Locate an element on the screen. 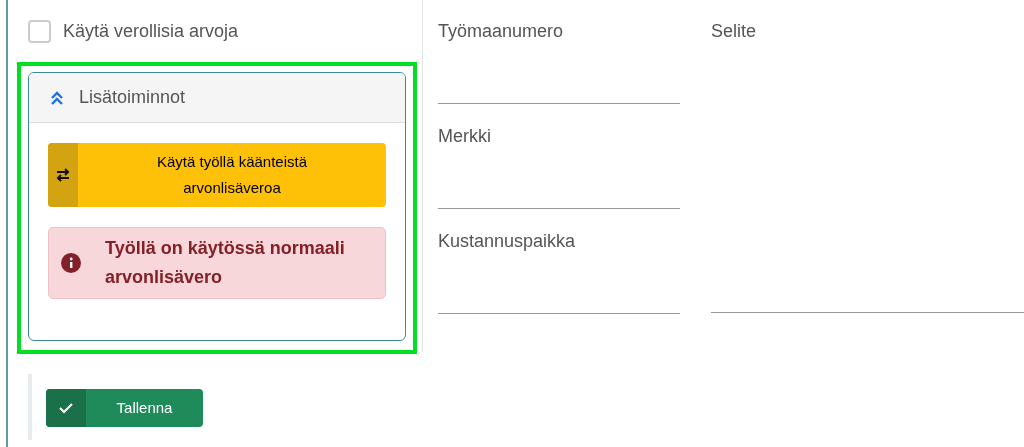 The height and width of the screenshot is (447, 1024). info-icon is located at coordinates (71, 263).